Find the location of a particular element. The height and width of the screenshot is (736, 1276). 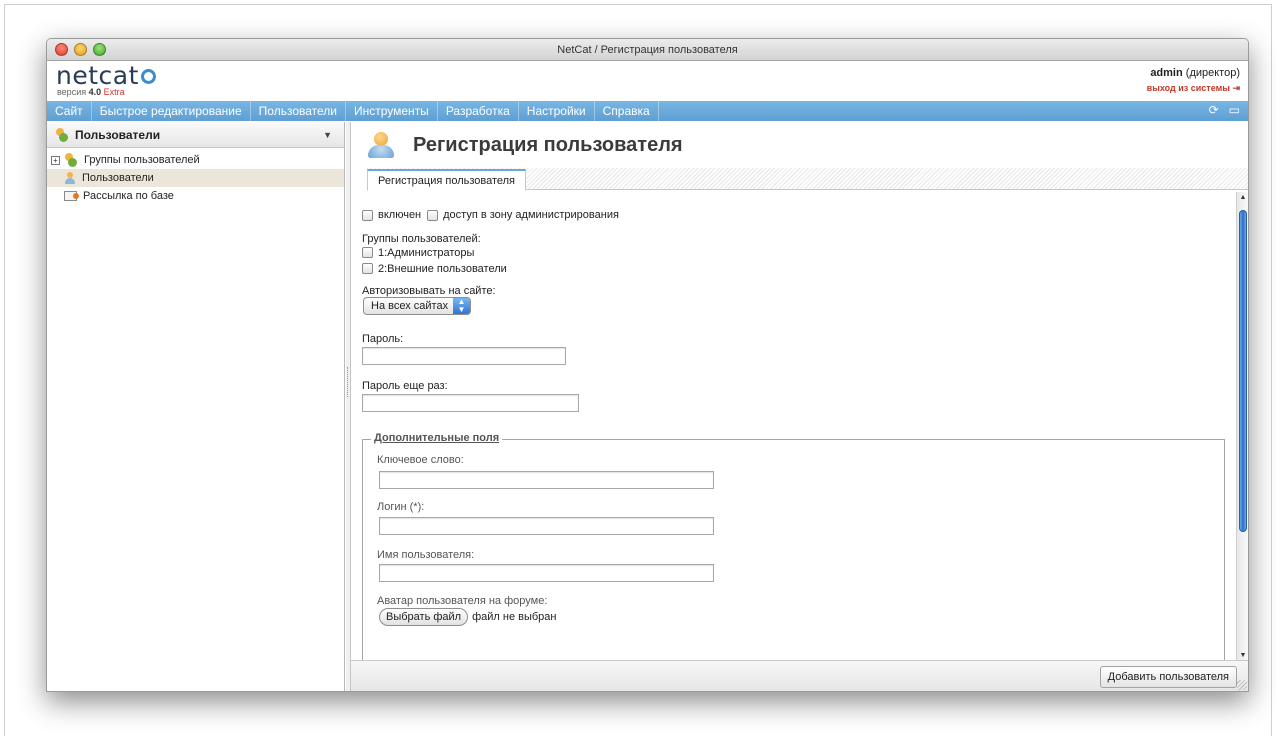

version-number: 4.0 is located at coordinates (95, 92).